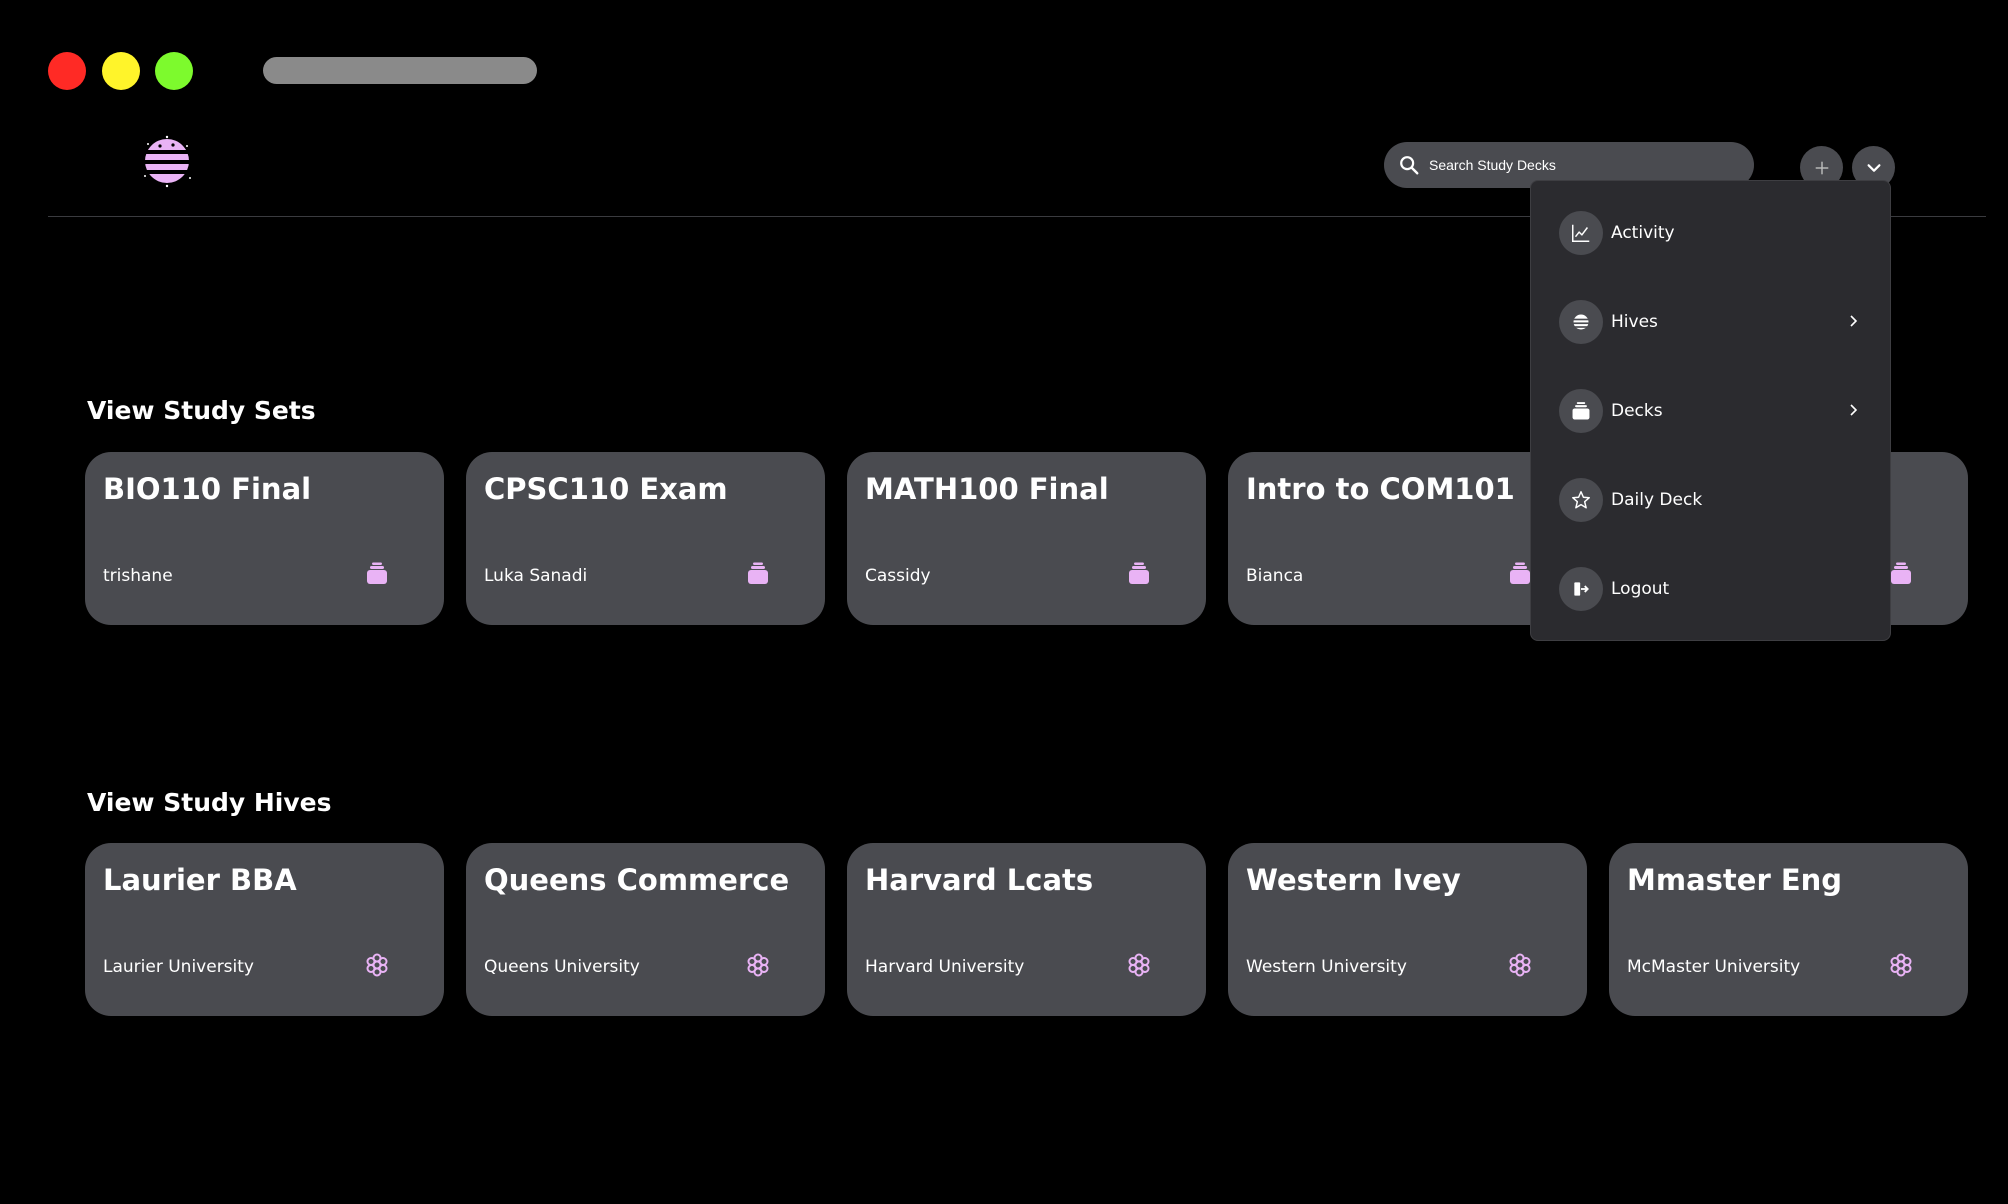 This screenshot has height=1204, width=2008. What do you see at coordinates (67, 71) in the screenshot?
I see `close-window-button` at bounding box center [67, 71].